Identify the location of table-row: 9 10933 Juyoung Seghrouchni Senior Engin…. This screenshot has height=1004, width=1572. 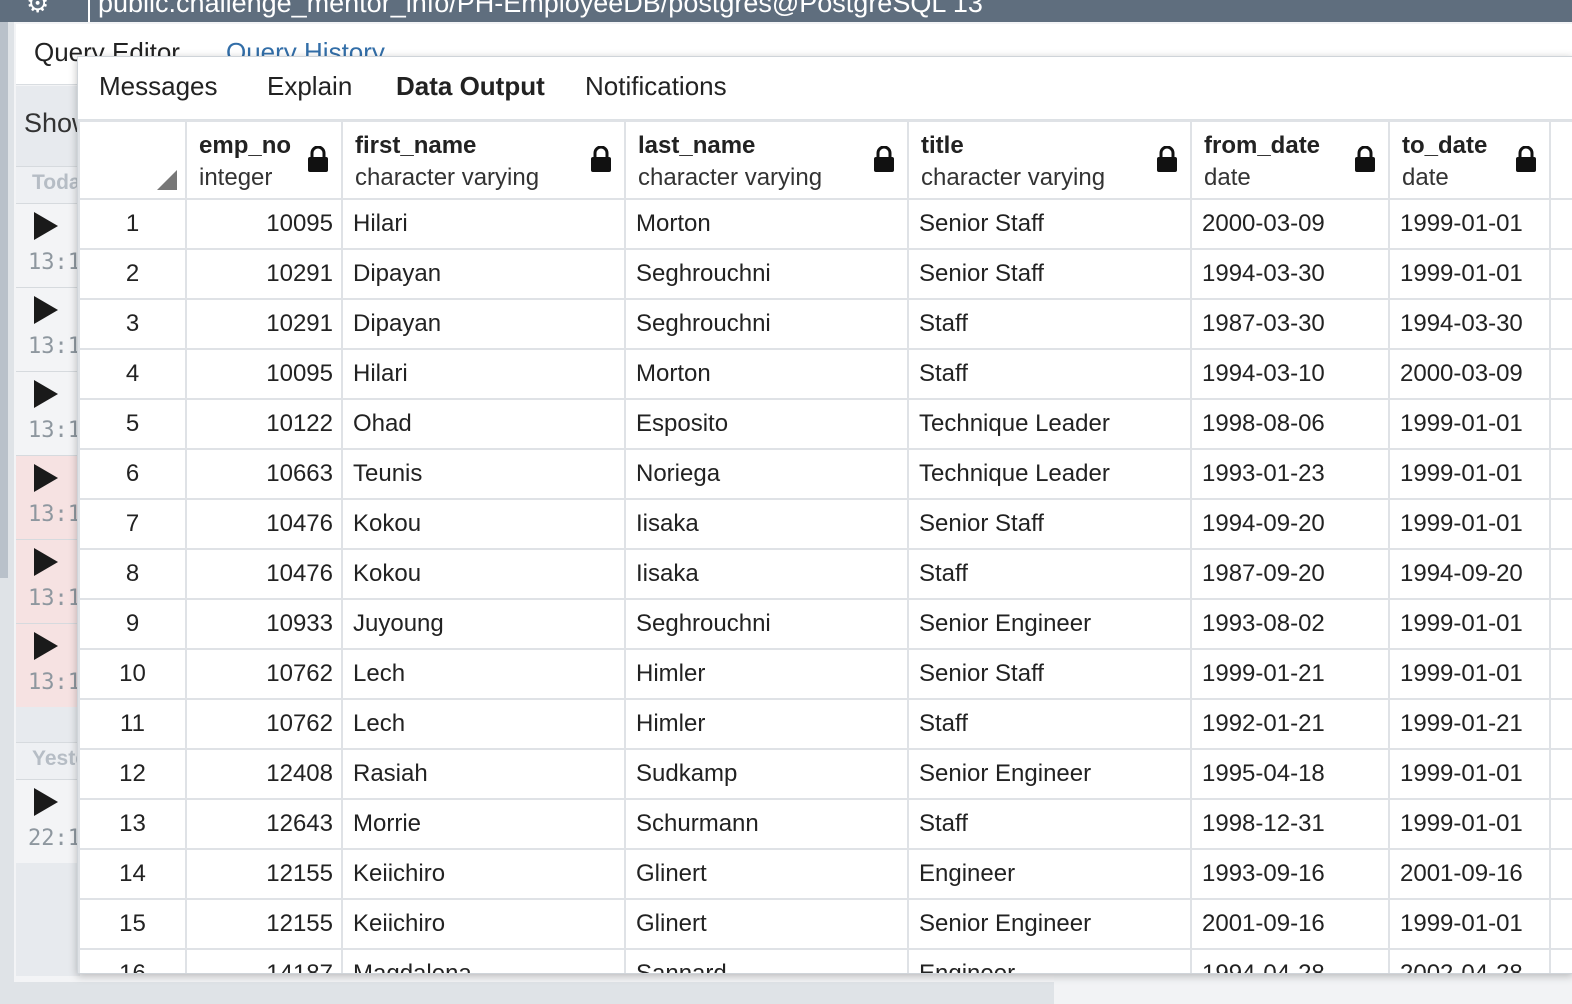
(825, 624).